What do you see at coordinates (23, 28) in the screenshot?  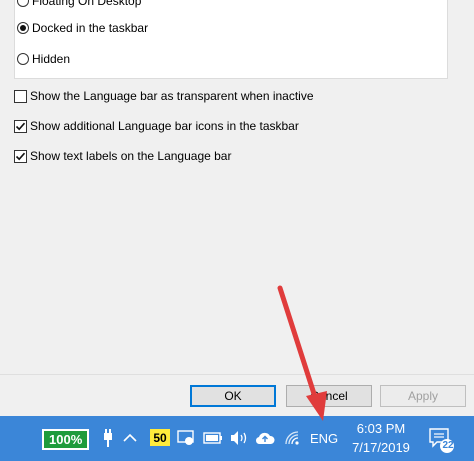 I see `radio-button-selected` at bounding box center [23, 28].